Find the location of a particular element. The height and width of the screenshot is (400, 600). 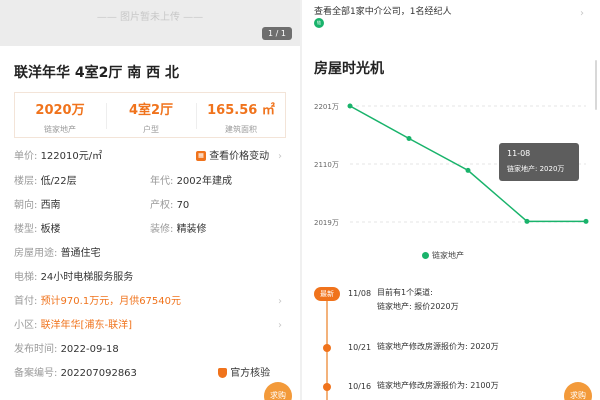

event-text: 目前有1个渠道: is located at coordinates (405, 292).